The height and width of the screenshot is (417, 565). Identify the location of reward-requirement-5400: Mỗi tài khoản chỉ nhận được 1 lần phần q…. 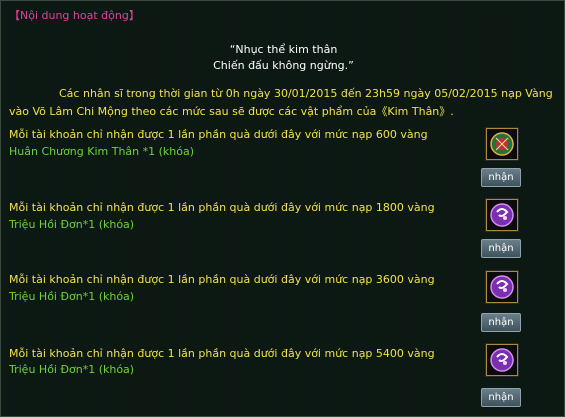
(222, 353).